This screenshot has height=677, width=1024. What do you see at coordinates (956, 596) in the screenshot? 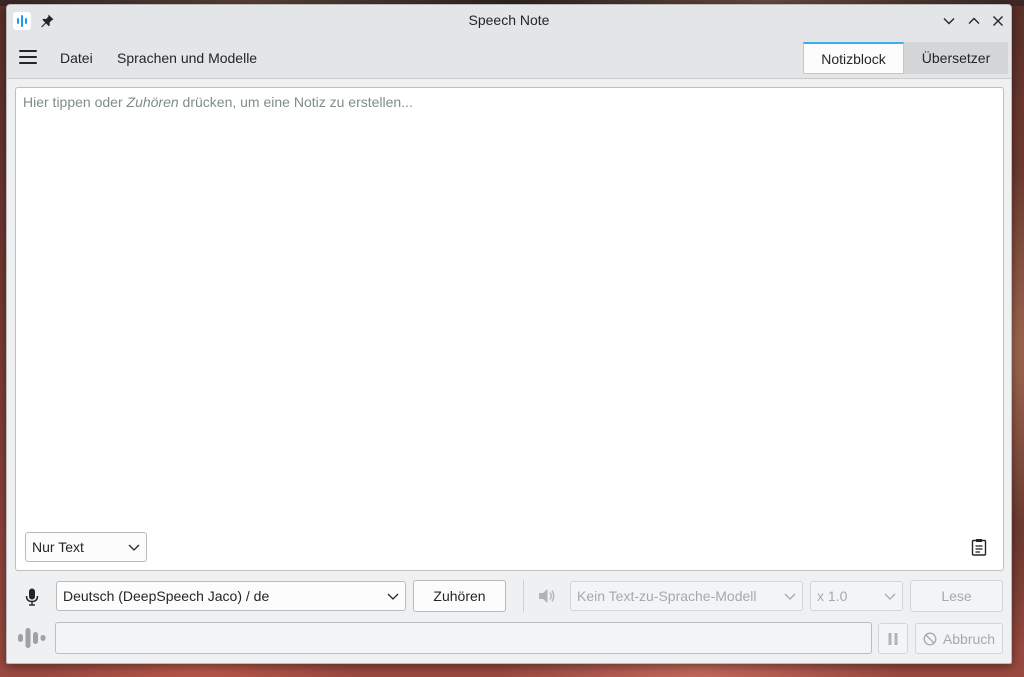
I see `read-button: Lese` at bounding box center [956, 596].